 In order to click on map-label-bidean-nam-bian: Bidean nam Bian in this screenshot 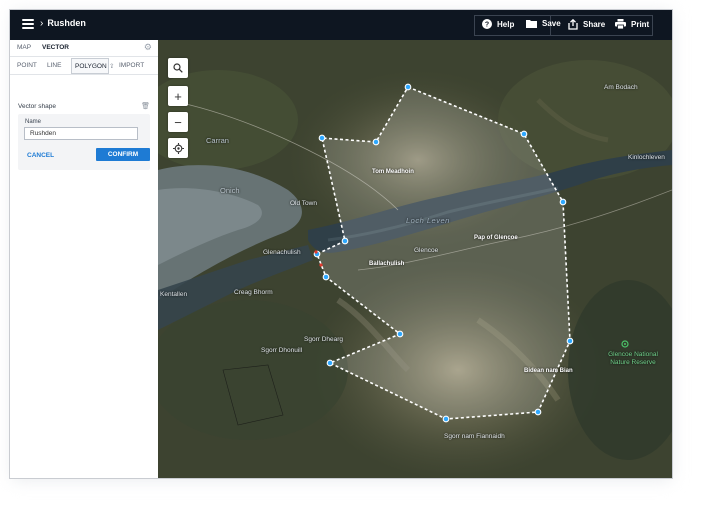, I will do `click(548, 371)`.